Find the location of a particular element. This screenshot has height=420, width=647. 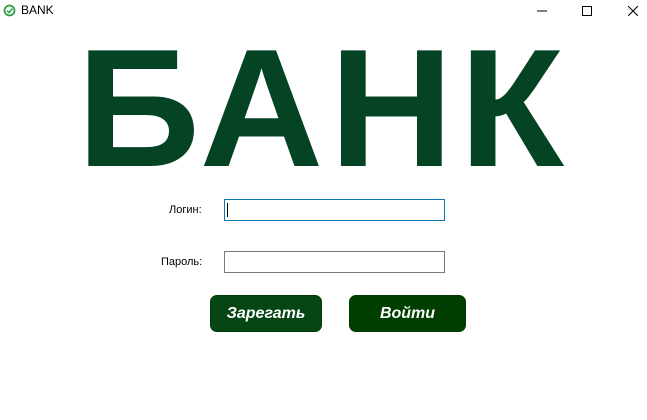

register-button: Зарегать is located at coordinates (266, 313).